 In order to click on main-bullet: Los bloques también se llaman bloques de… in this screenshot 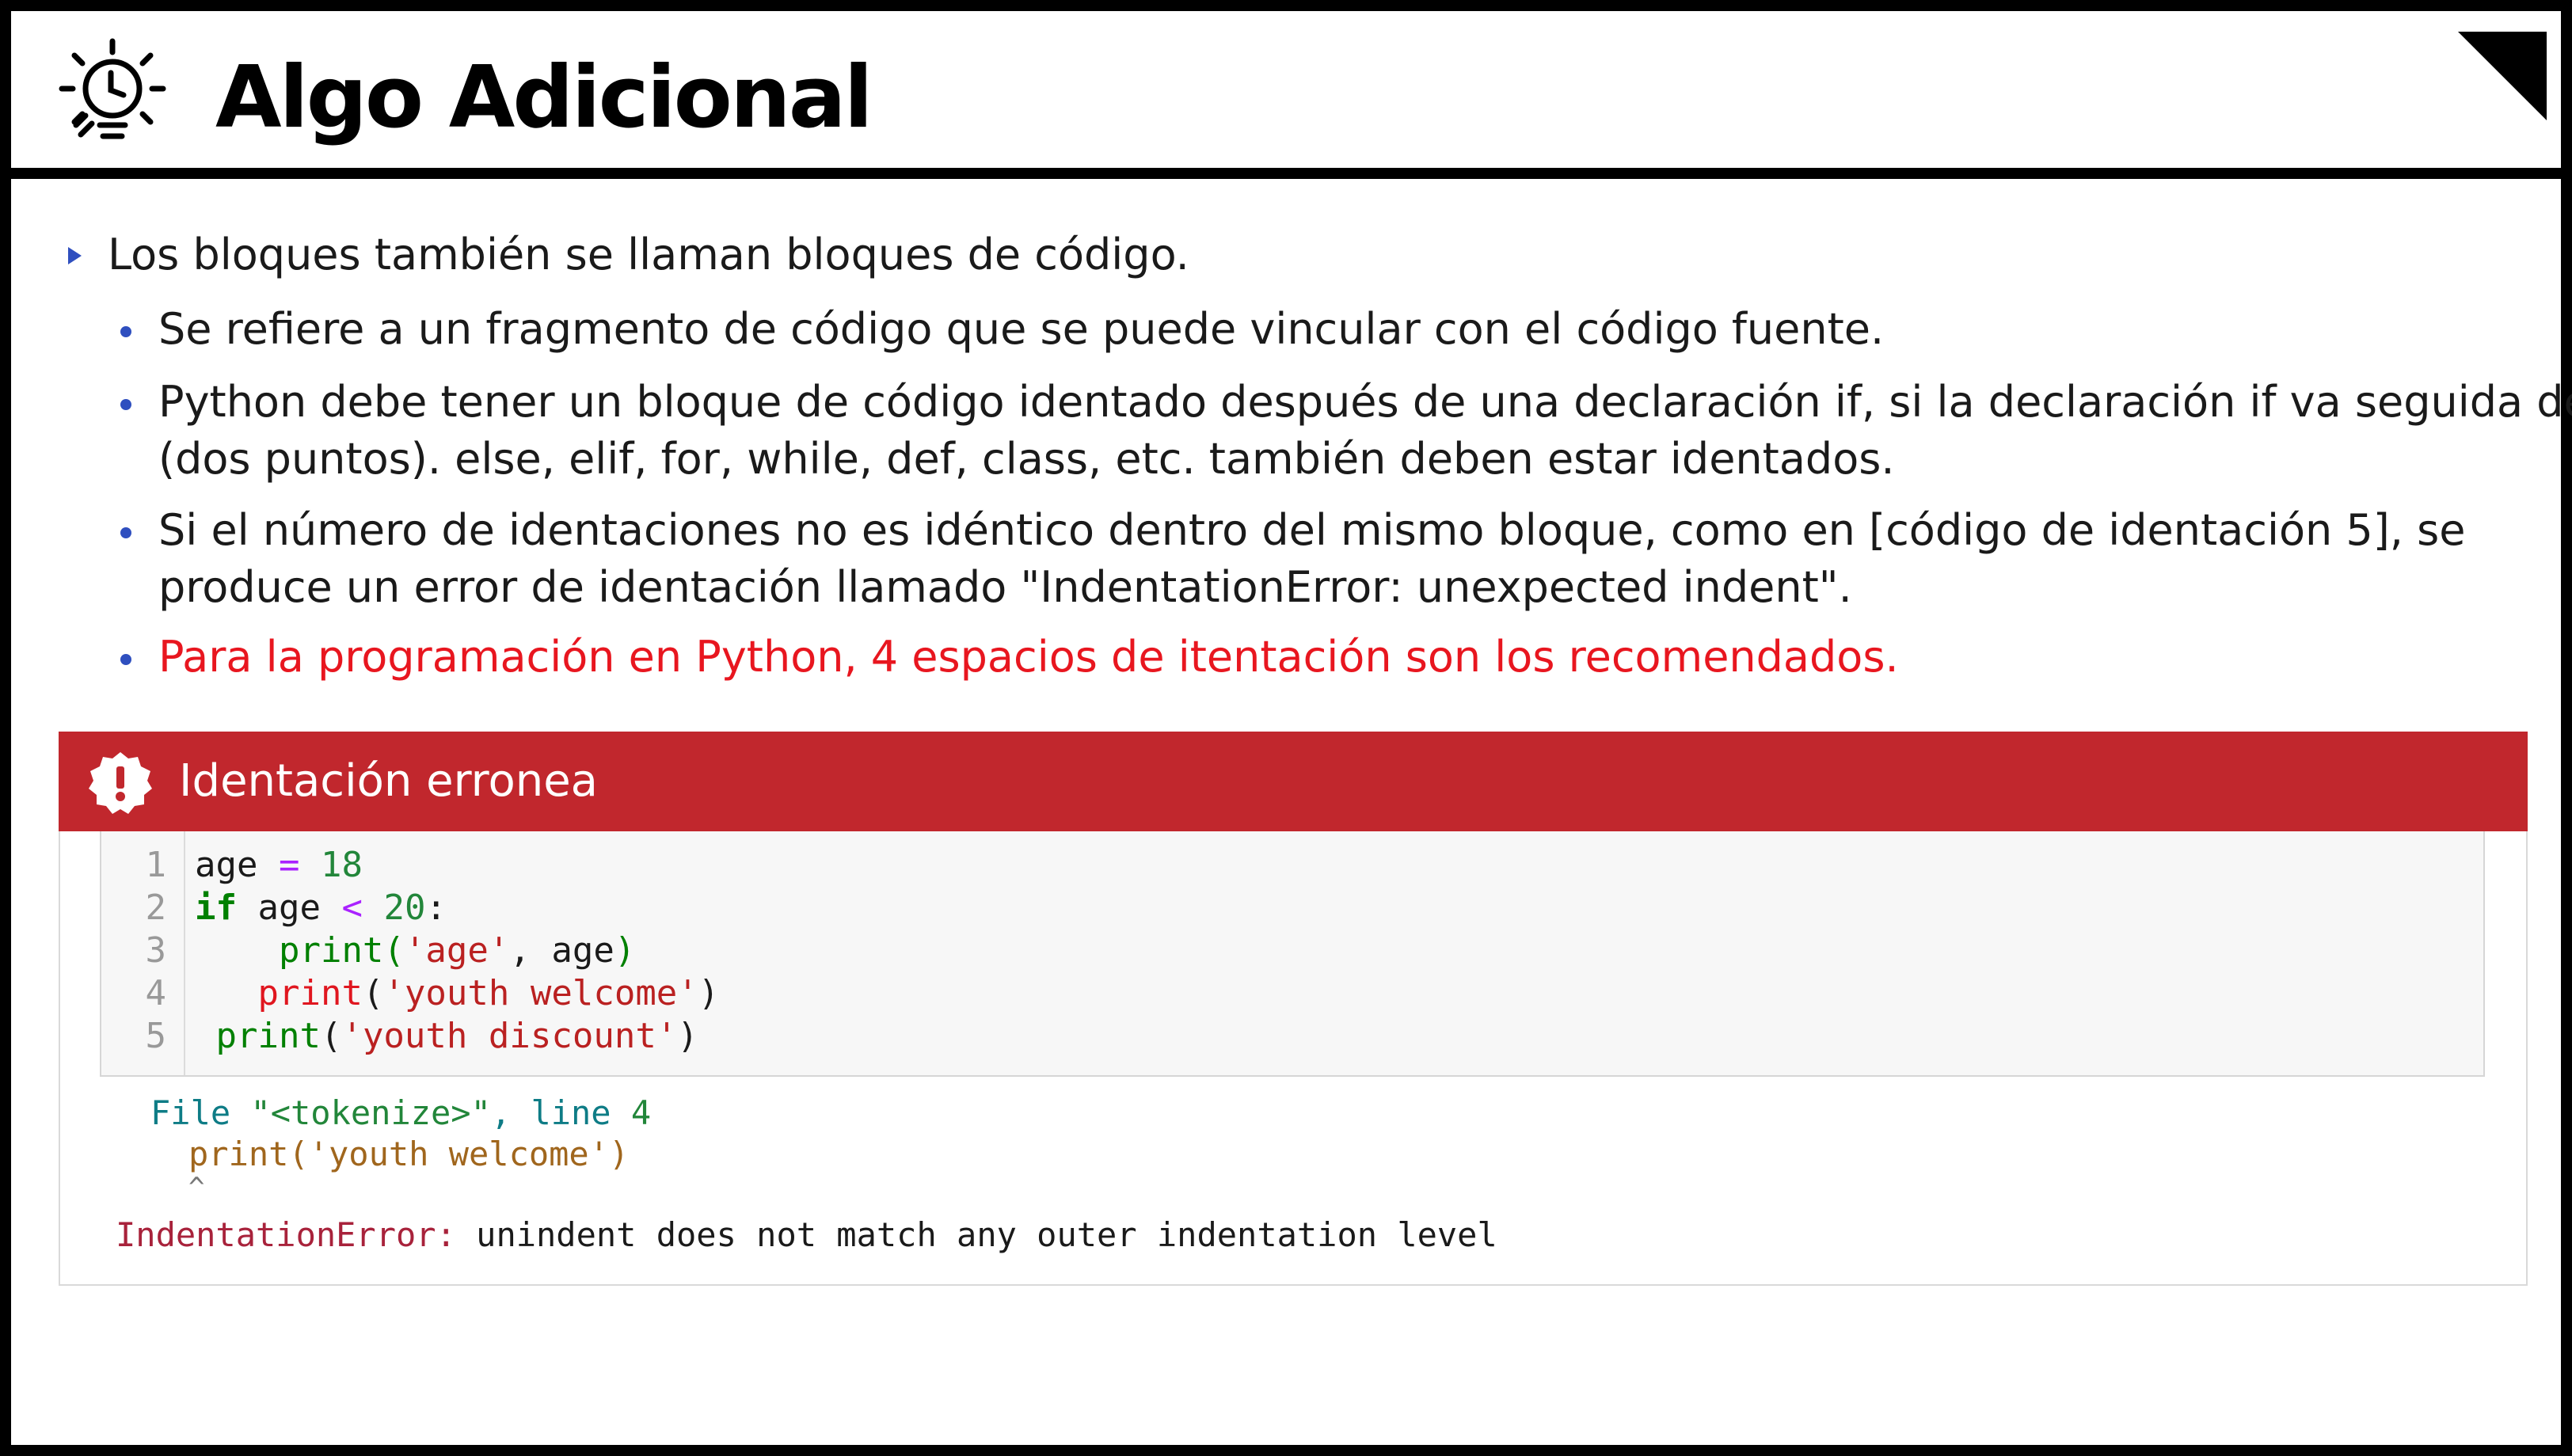, I will do `click(648, 254)`.